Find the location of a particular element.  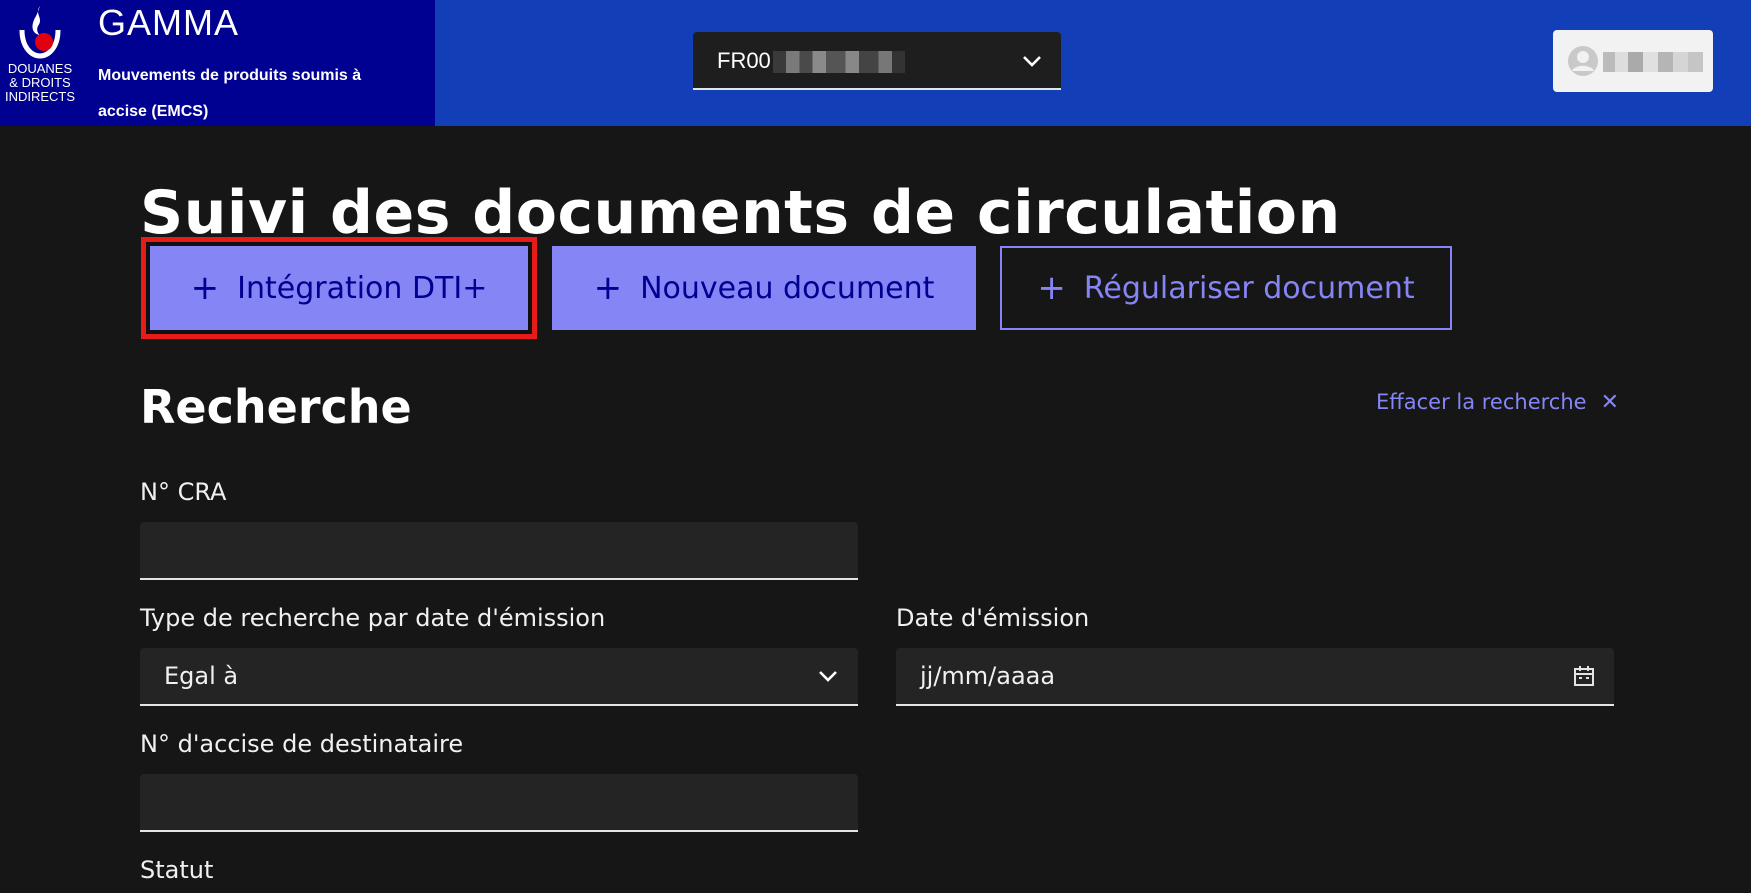

user-avatar-icon is located at coordinates (1583, 61).